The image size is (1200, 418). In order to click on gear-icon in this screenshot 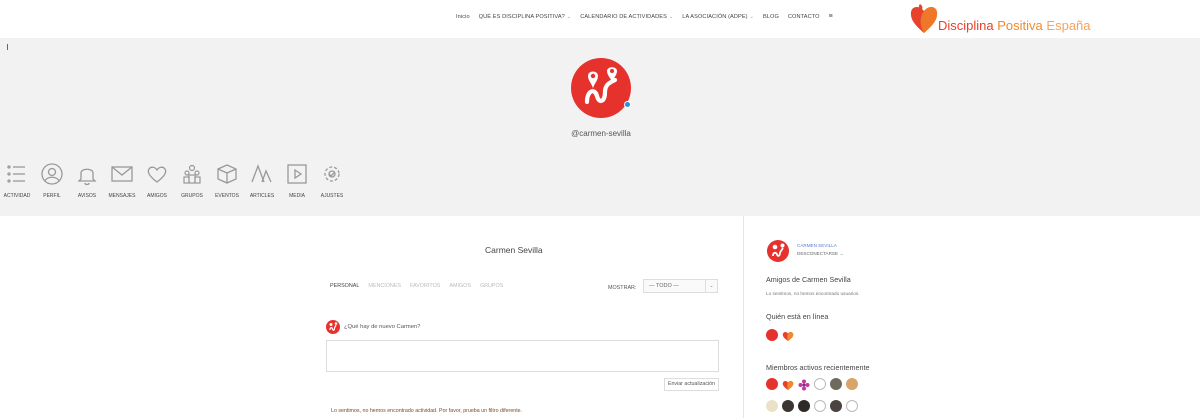, I will do `click(332, 174)`.